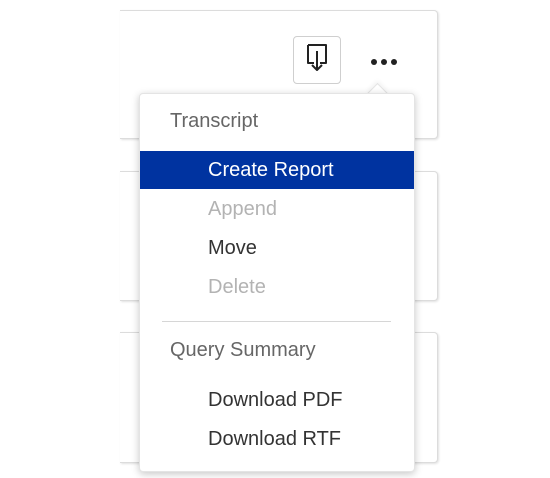  Describe the element at coordinates (277, 400) in the screenshot. I see `menu-item-download-pdf: Download PDF` at that location.